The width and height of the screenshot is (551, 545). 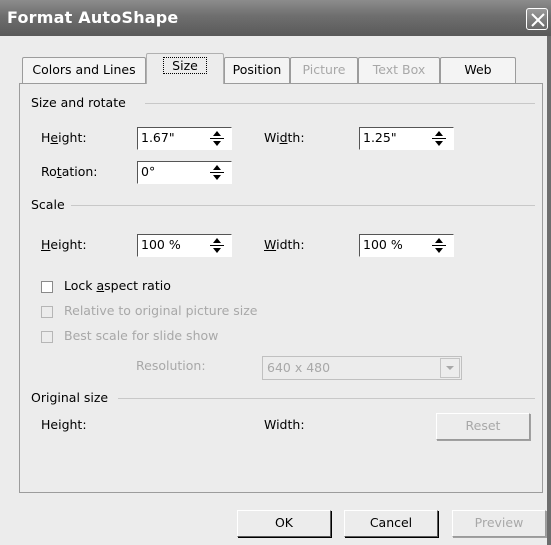 I want to click on size-rotate-group-label: Size and rotate, so click(x=78, y=102).